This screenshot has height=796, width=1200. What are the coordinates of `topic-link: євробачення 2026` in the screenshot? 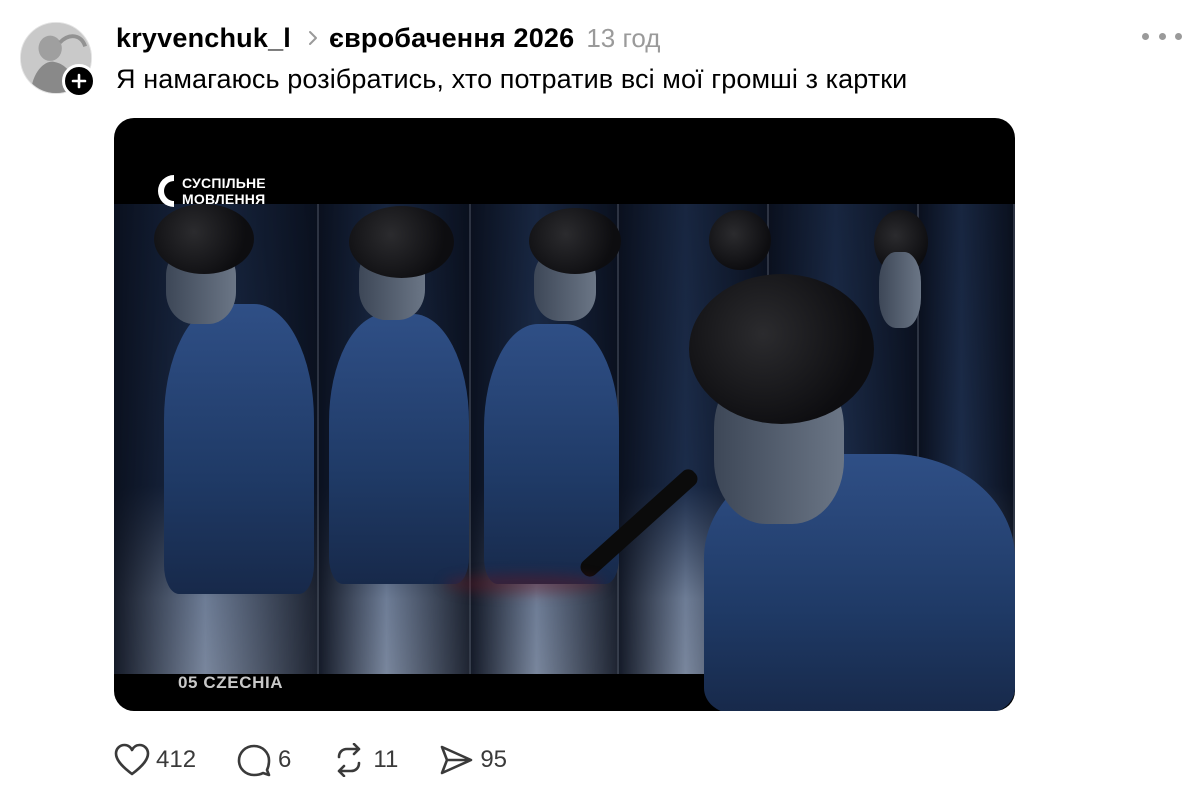 It's located at (451, 38).